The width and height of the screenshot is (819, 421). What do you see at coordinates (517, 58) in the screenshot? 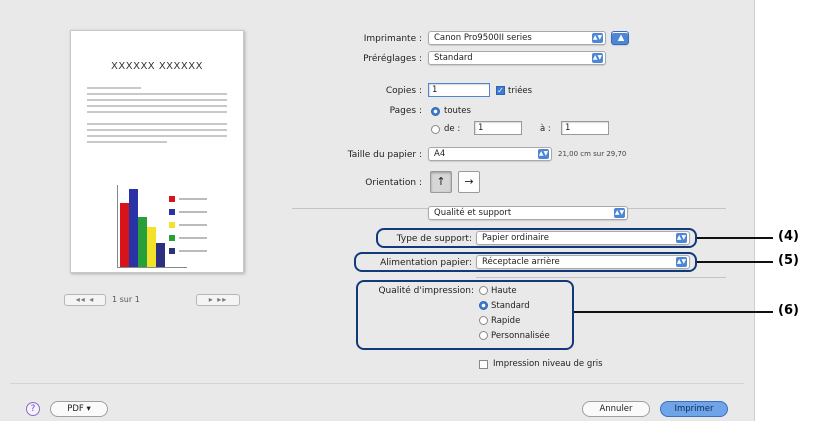
I see `presets-select: Standard ▲▼` at bounding box center [517, 58].